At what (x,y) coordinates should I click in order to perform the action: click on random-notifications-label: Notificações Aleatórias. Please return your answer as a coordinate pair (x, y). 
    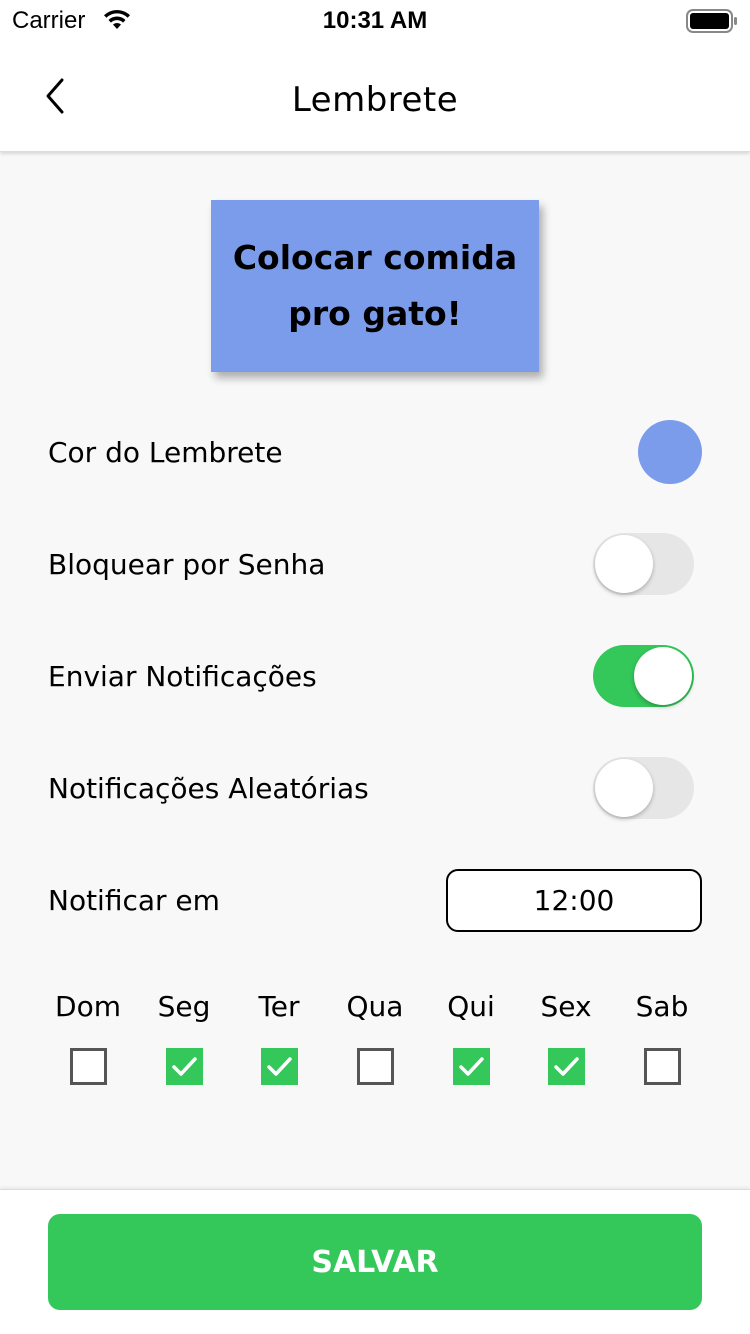
    Looking at the image, I should click on (208, 788).